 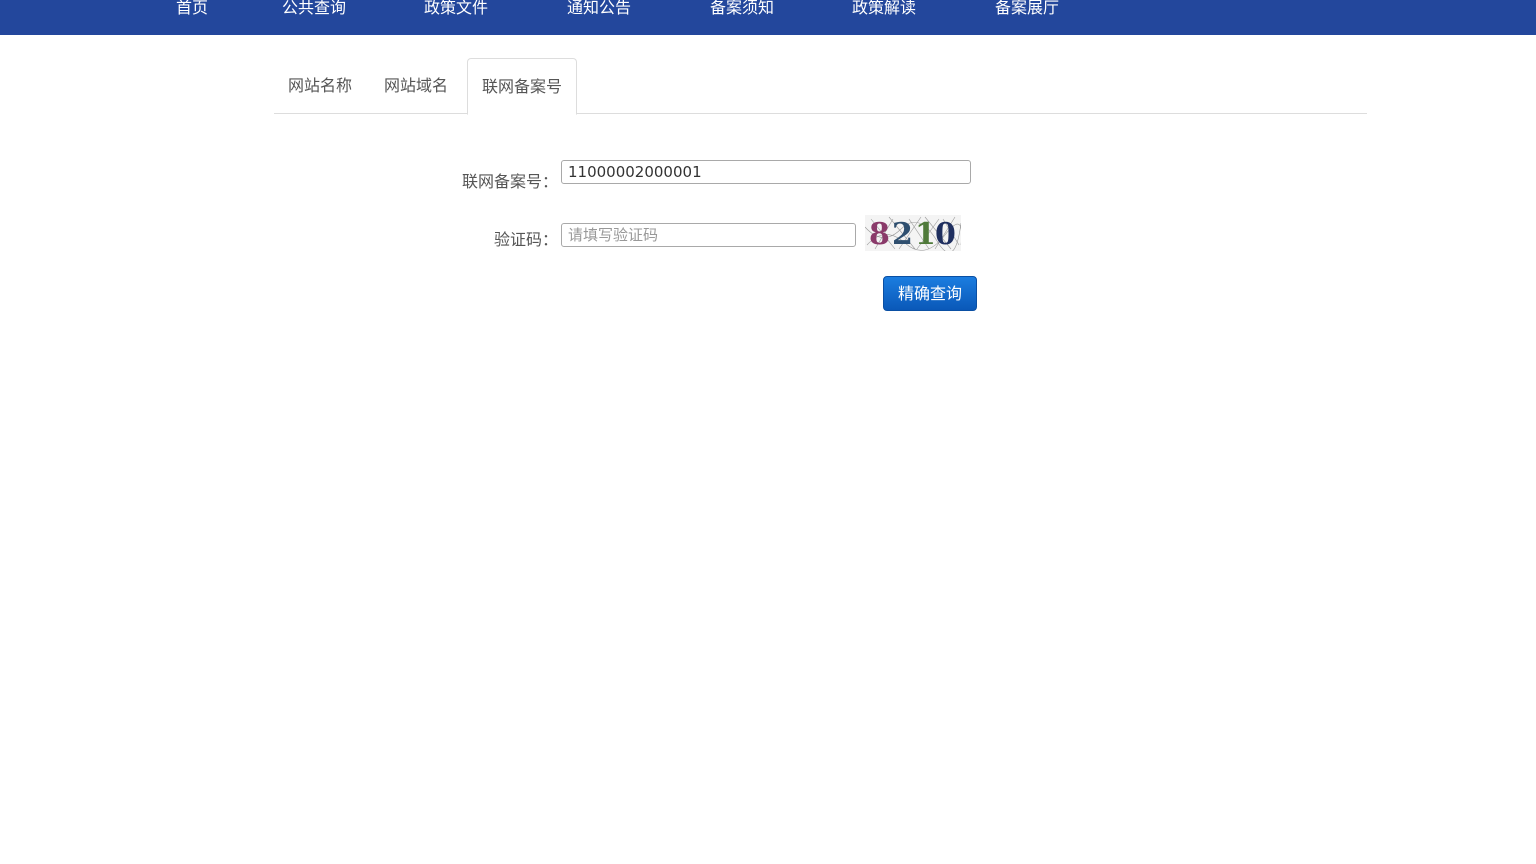 What do you see at coordinates (525, 239) in the screenshot?
I see `captcha-label: 验证码：` at bounding box center [525, 239].